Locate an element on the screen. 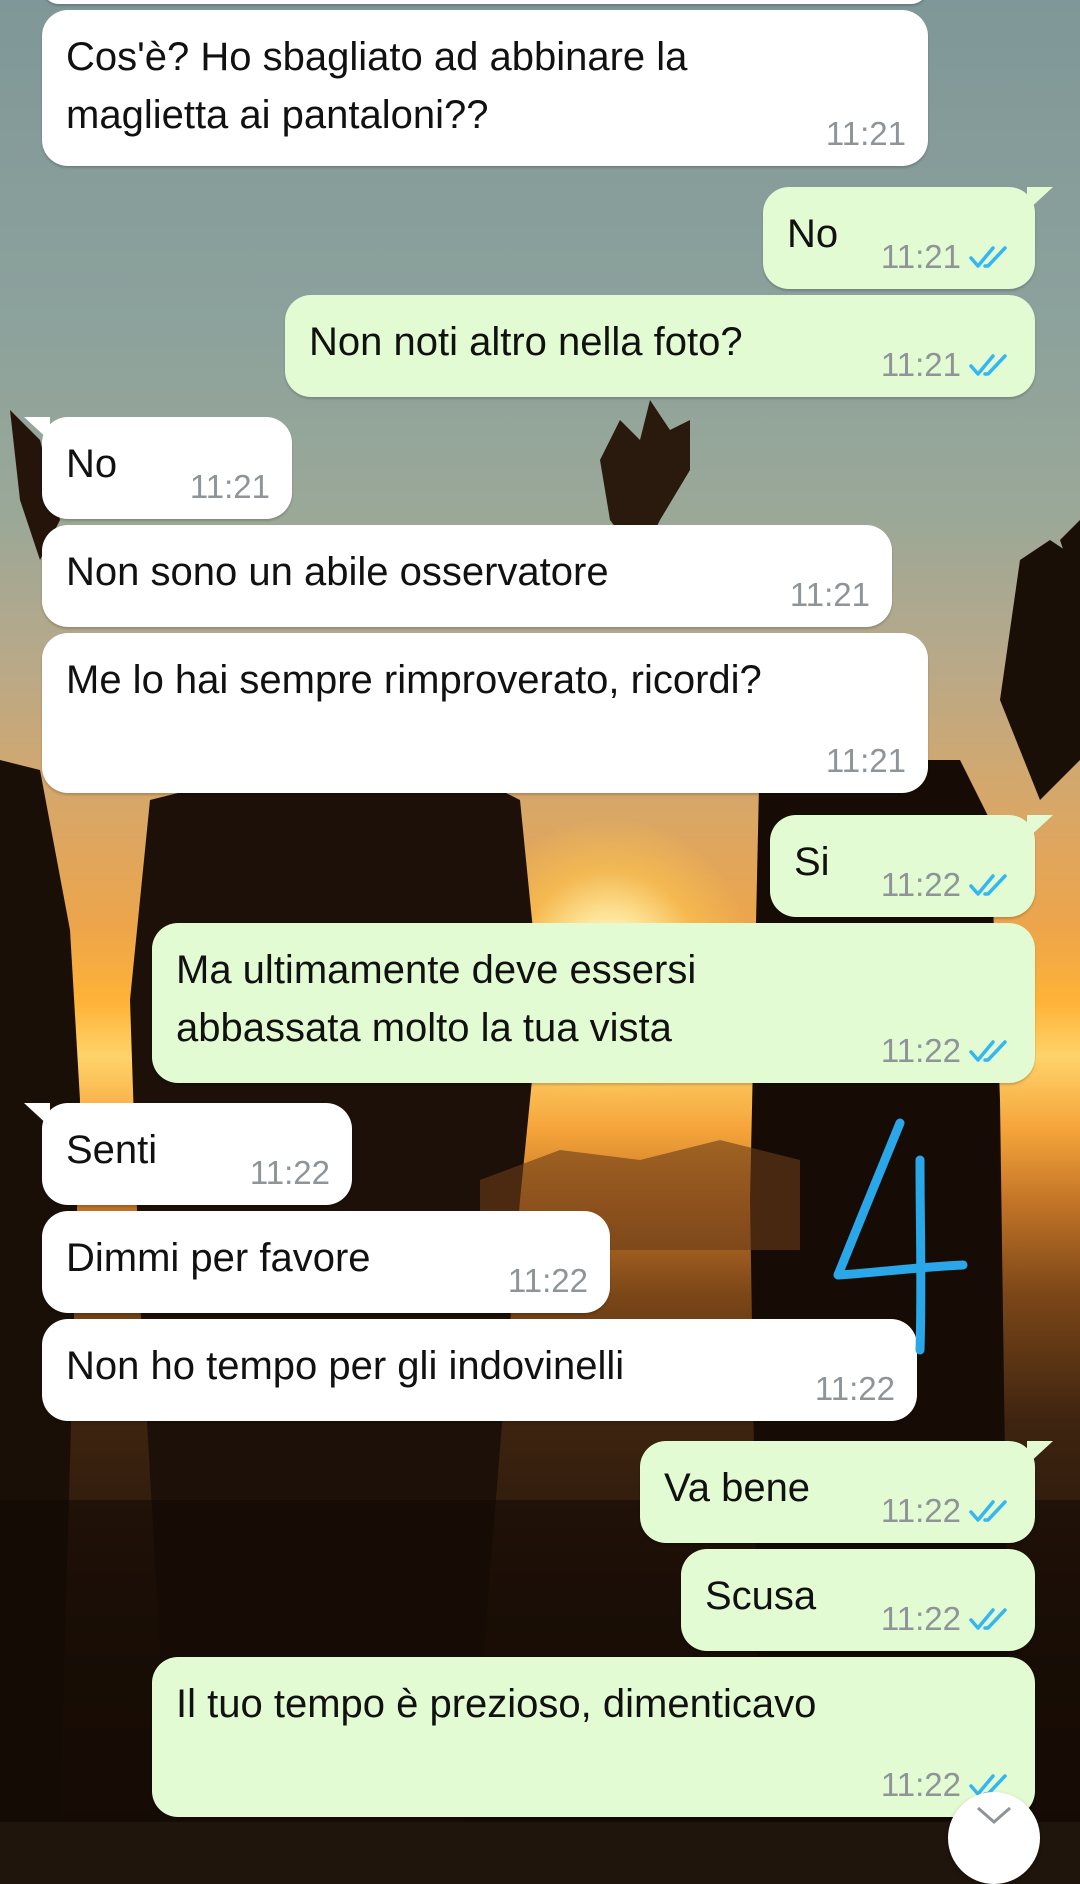 The width and height of the screenshot is (1080, 1884). incoming-message: Dimmi per favore 11:22 is located at coordinates (326, 1262).